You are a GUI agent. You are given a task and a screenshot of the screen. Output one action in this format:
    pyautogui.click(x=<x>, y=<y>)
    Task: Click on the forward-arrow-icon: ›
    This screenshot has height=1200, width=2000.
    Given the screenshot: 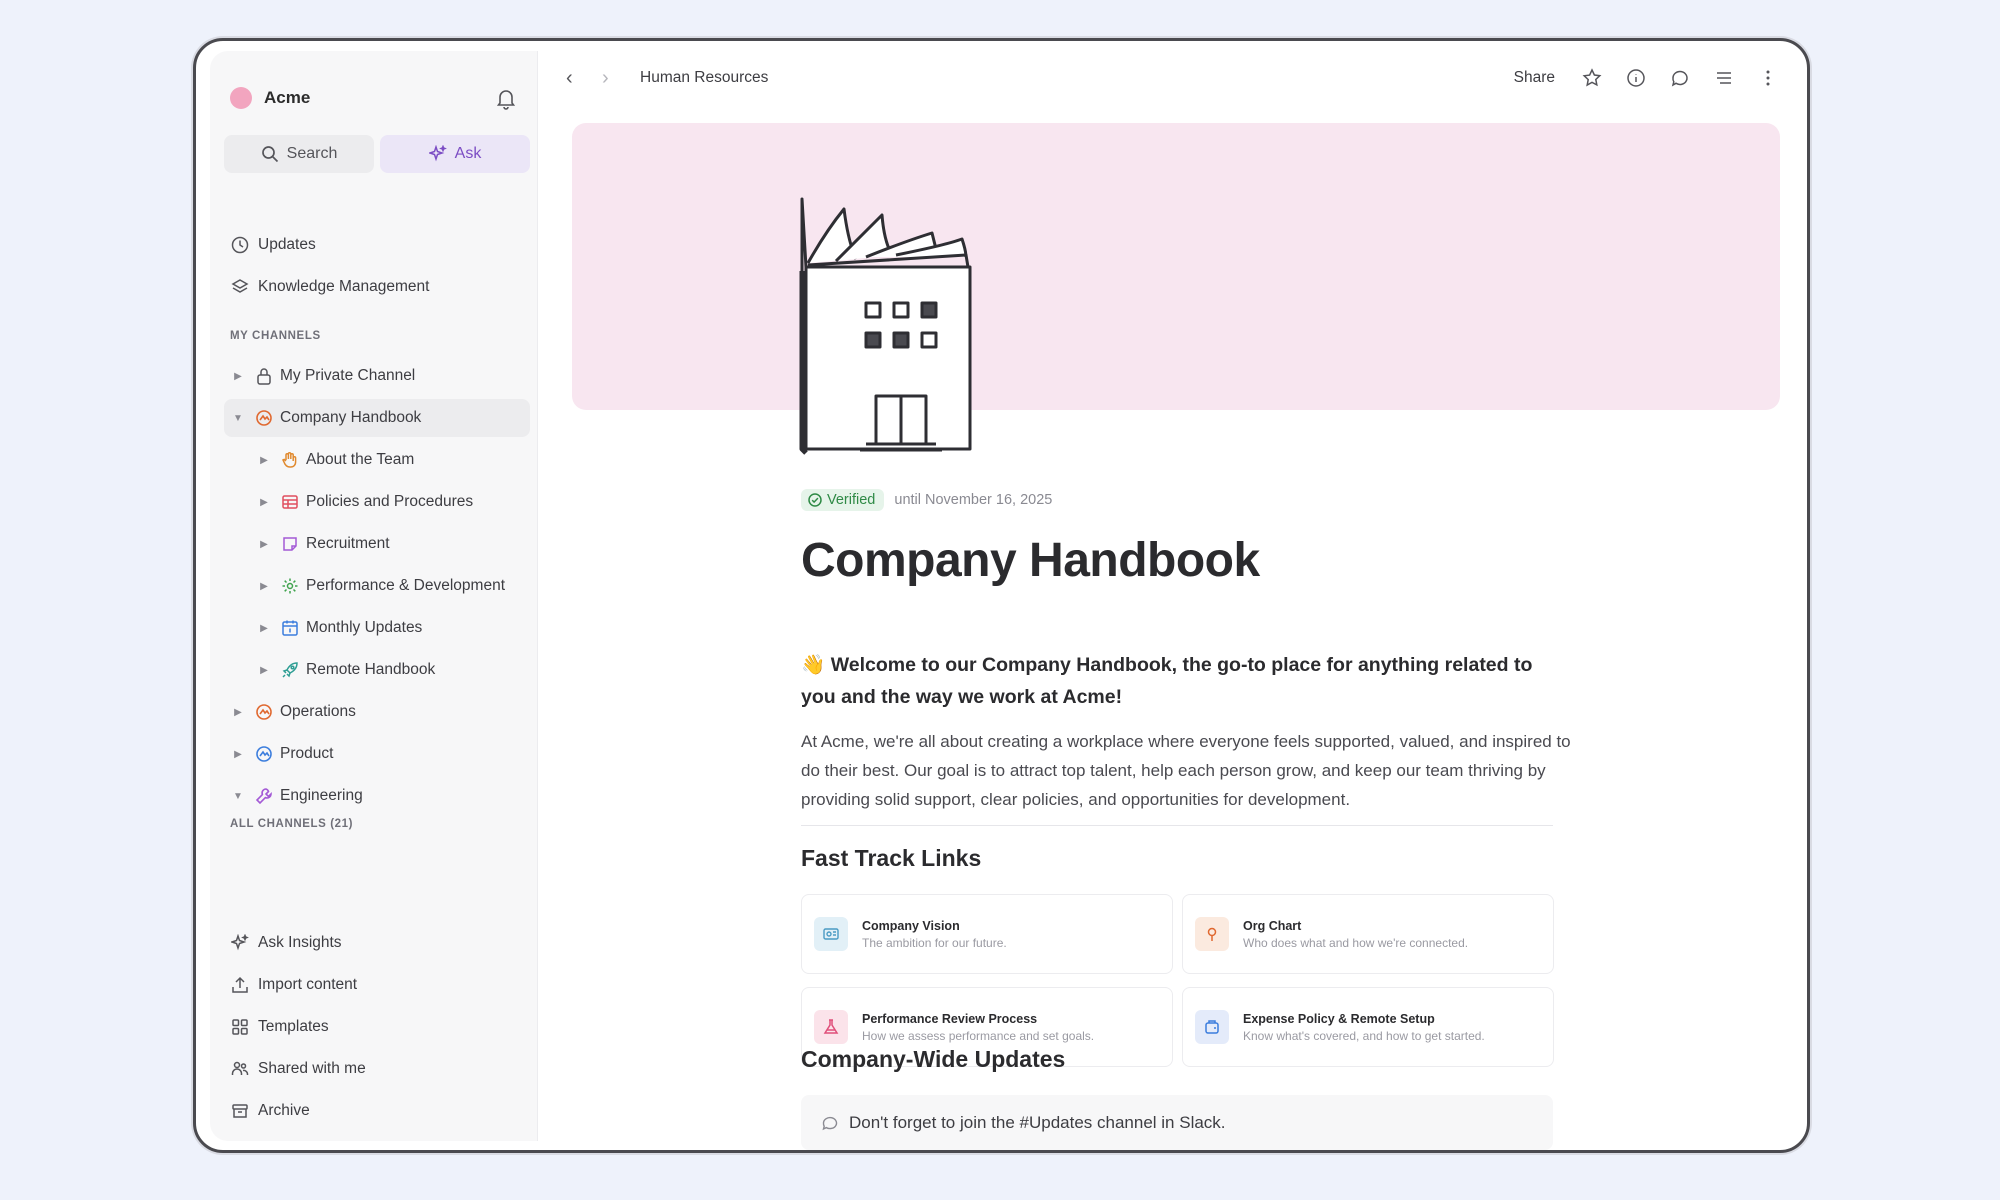 What is the action you would take?
    pyautogui.click(x=613, y=78)
    